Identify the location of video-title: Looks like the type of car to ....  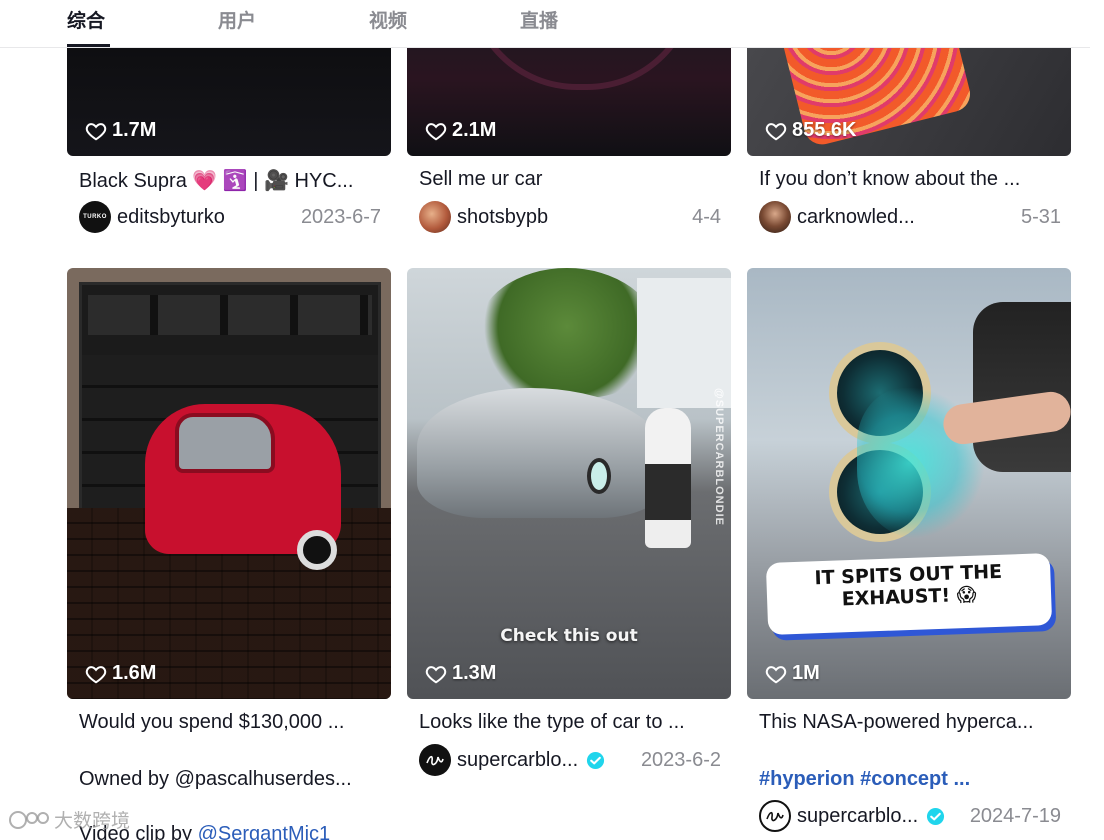
(571, 722).